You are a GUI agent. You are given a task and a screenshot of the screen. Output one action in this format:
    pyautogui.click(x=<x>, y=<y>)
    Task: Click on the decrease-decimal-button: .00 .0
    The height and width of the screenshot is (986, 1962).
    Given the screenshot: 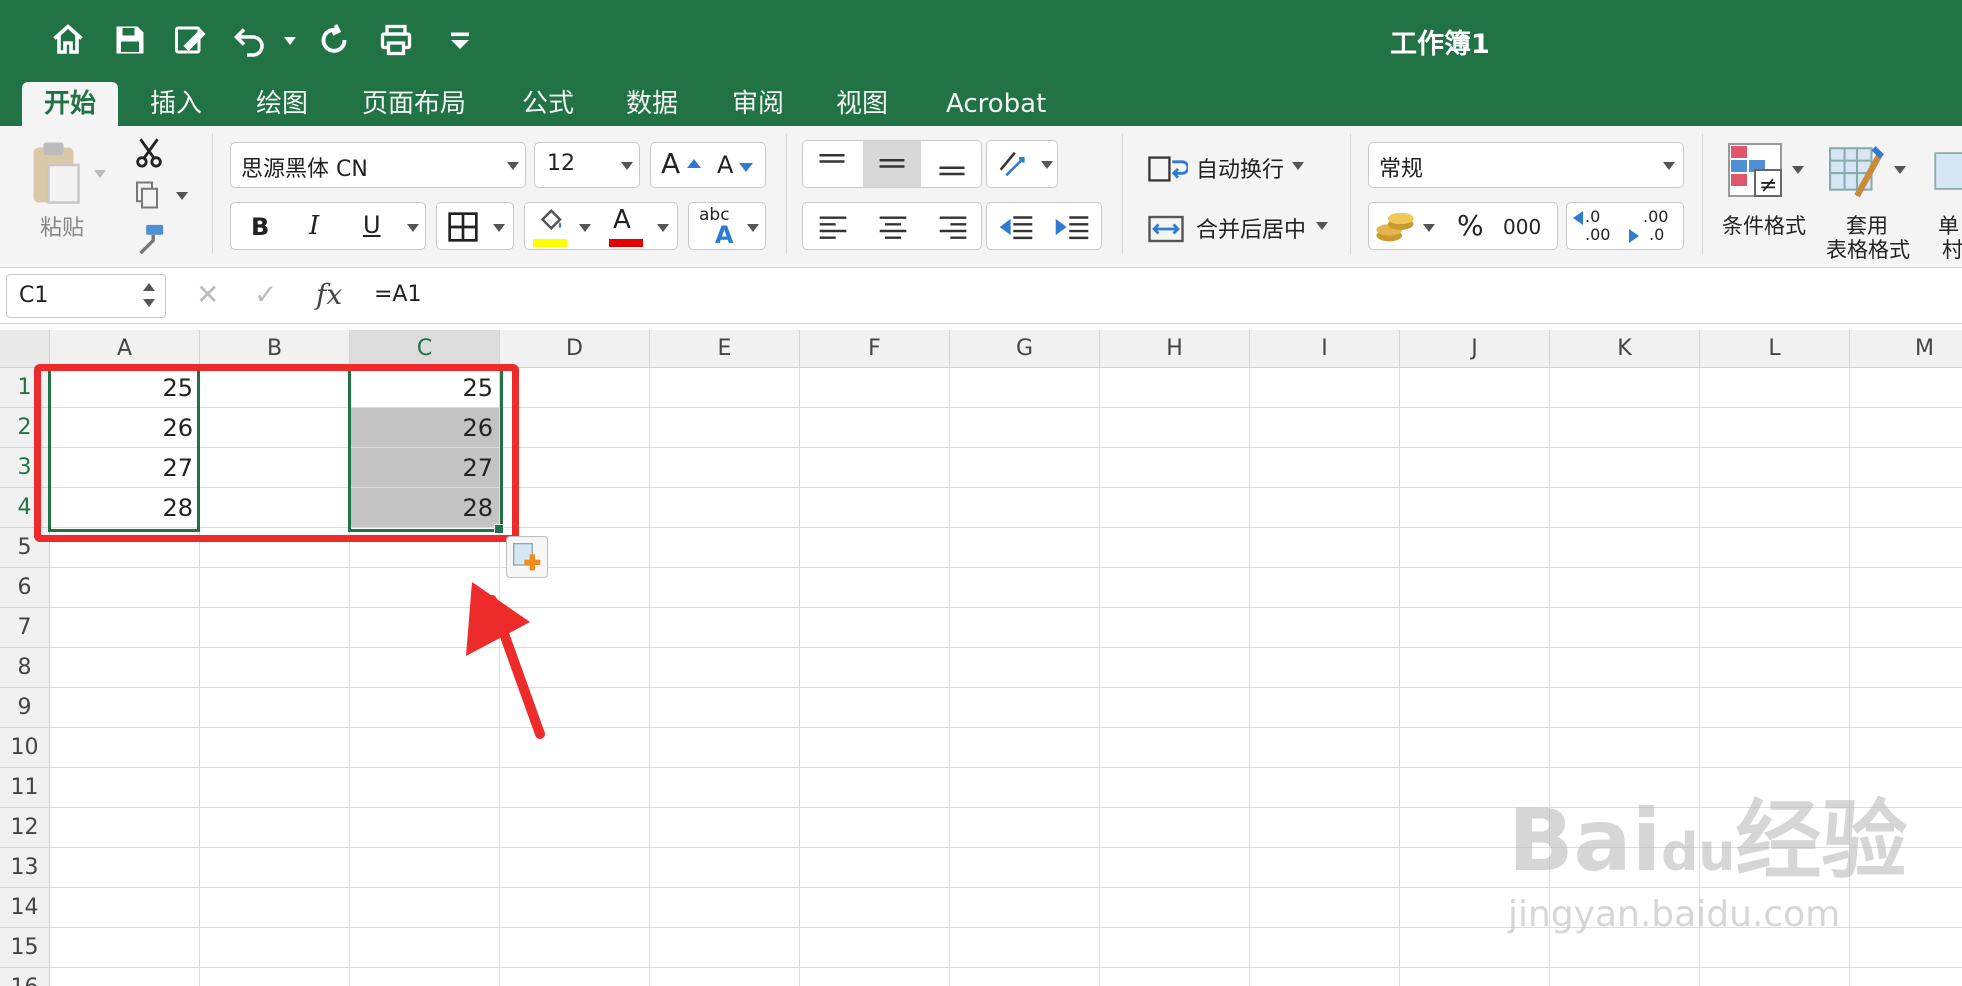 What is the action you would take?
    pyautogui.click(x=1655, y=227)
    